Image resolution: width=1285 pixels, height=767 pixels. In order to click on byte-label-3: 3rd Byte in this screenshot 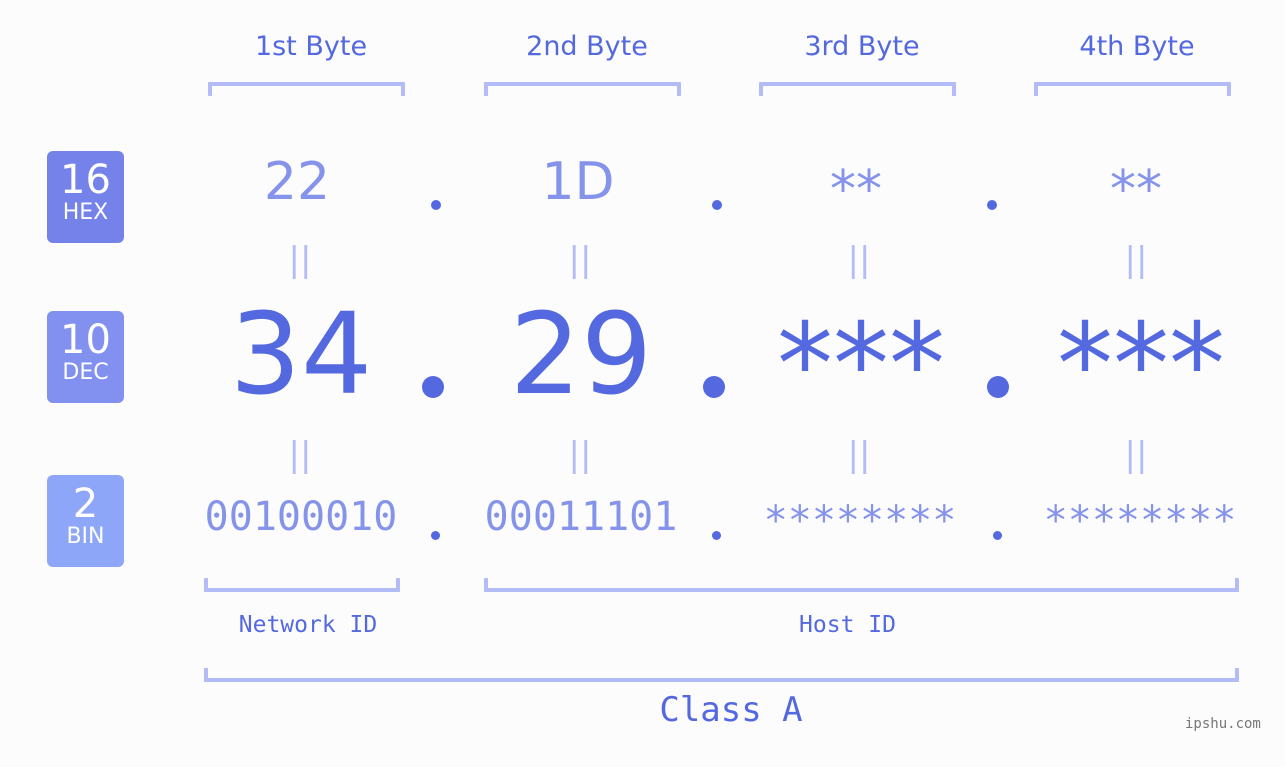, I will do `click(862, 46)`.